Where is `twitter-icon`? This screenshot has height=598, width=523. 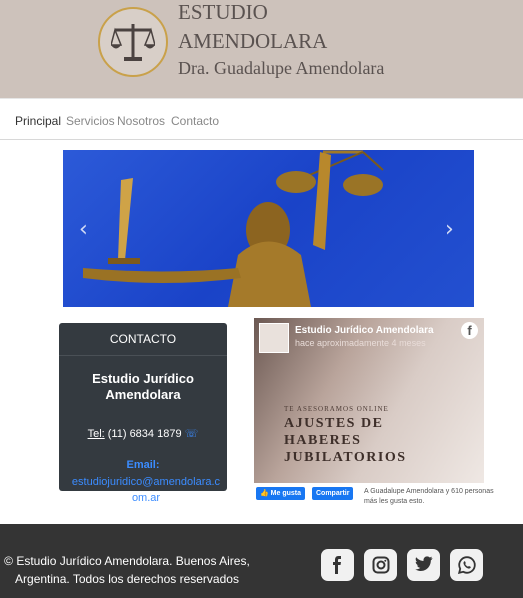
twitter-icon is located at coordinates (423, 565).